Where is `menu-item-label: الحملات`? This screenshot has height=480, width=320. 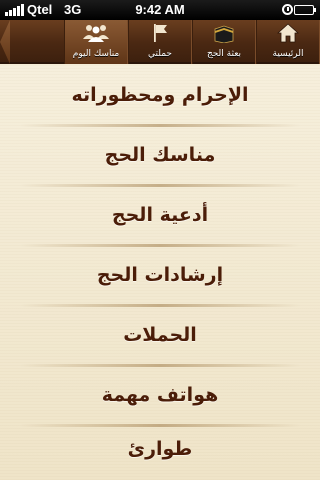 menu-item-label: الحملات is located at coordinates (160, 335).